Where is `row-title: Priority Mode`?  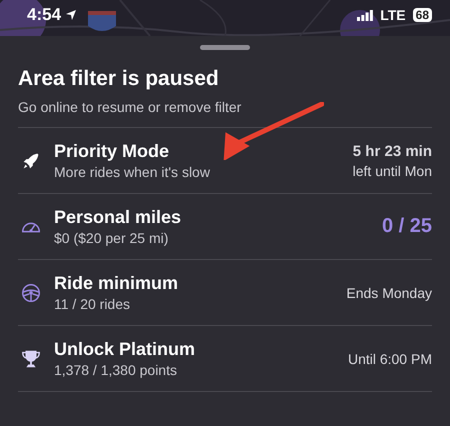 row-title: Priority Mode is located at coordinates (112, 151).